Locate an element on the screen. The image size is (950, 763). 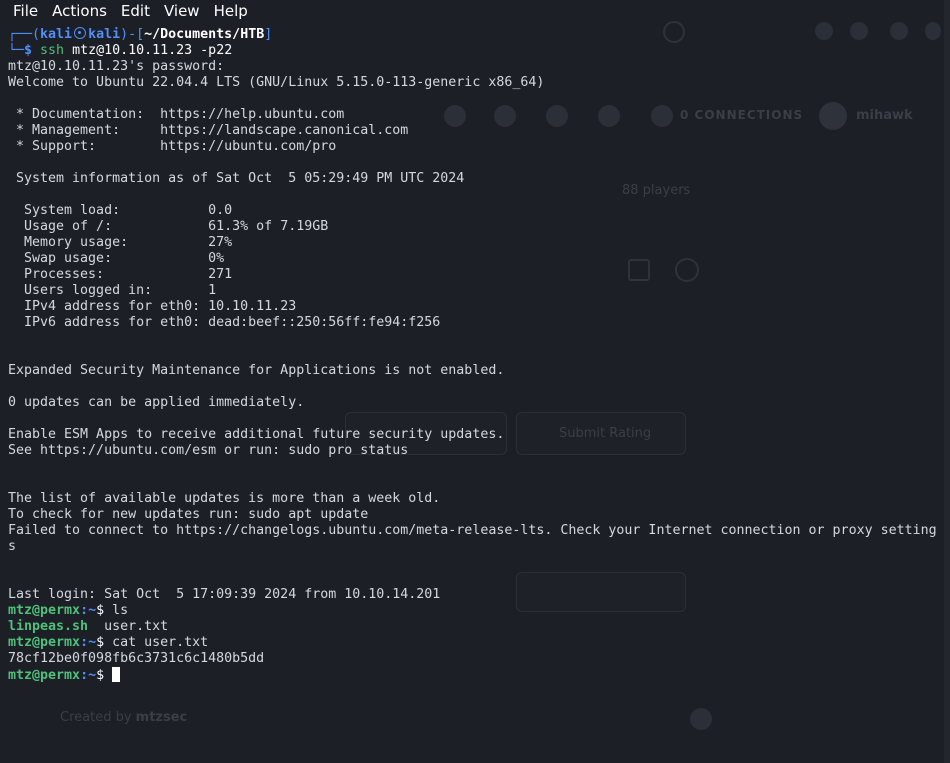
sysinfo-label: IPv6 address for eth0: is located at coordinates (108, 322).